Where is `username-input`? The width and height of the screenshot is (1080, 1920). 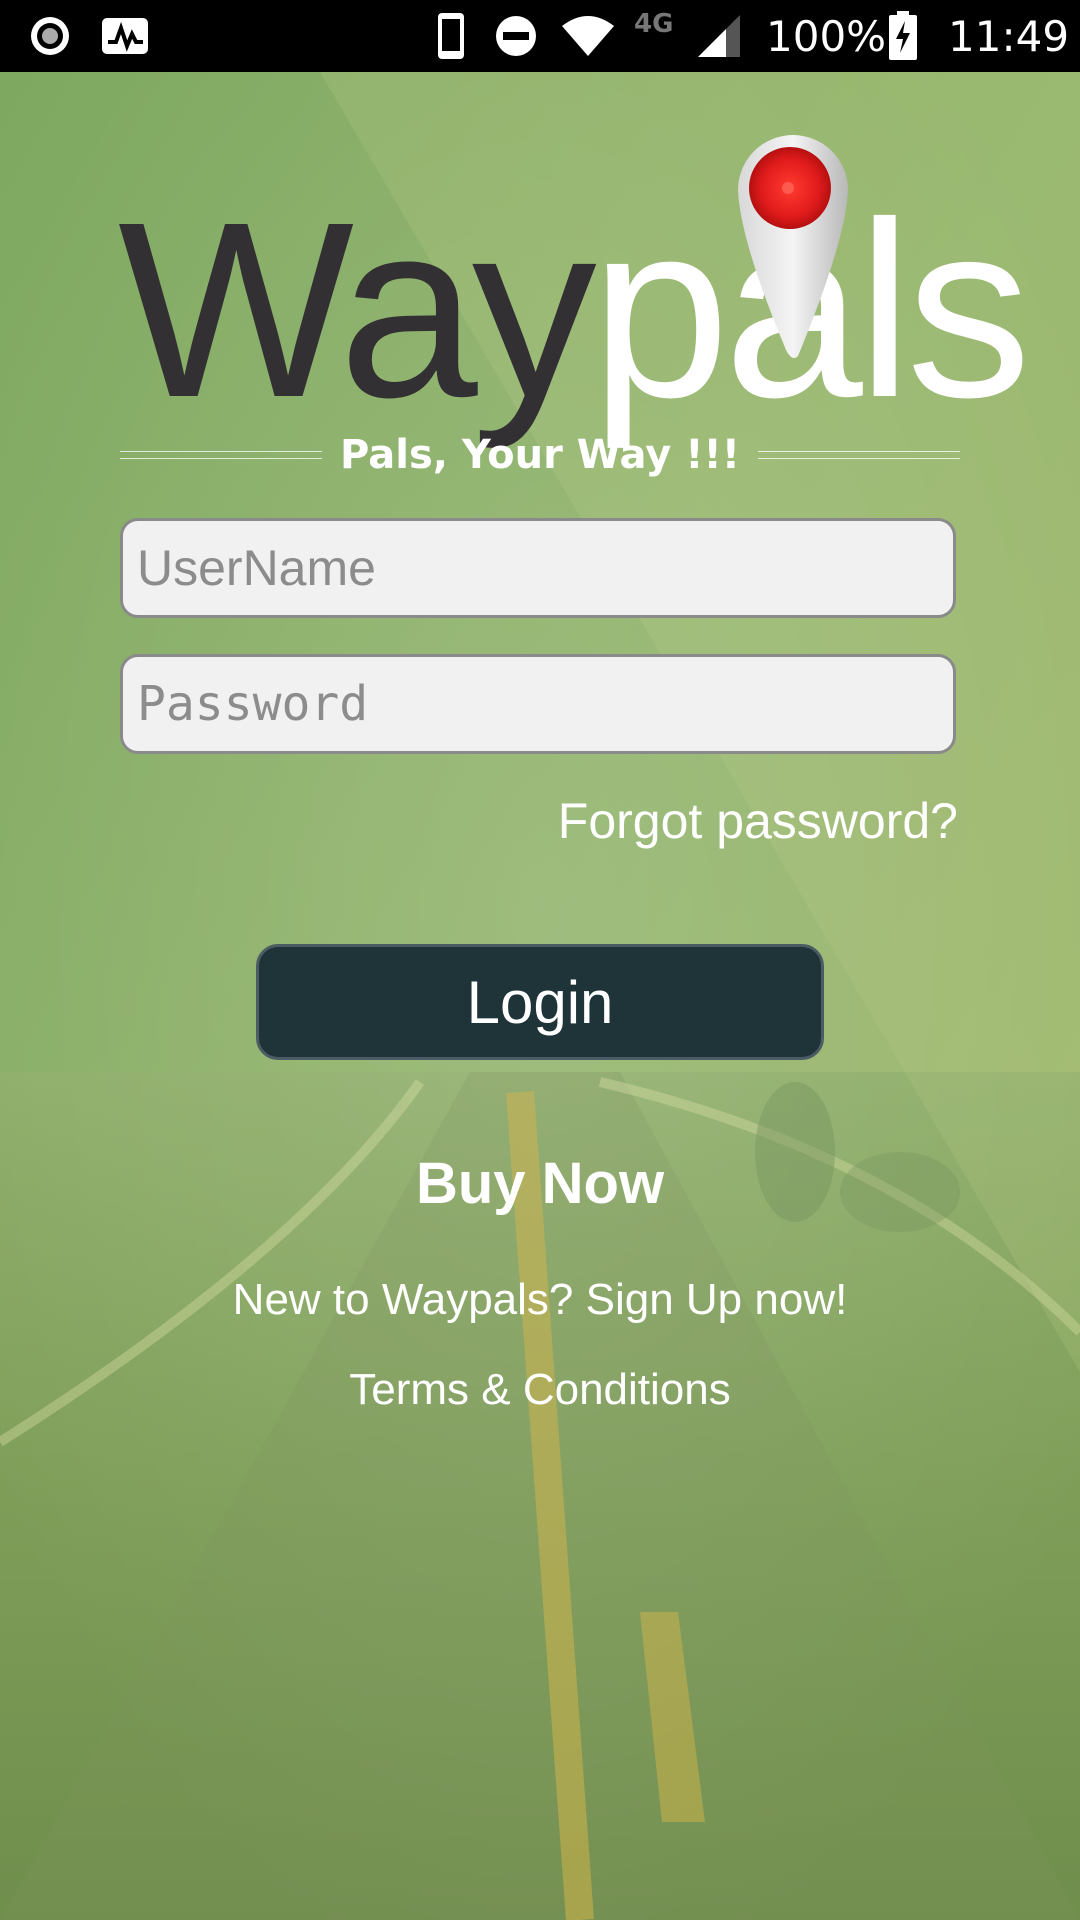 username-input is located at coordinates (538, 568).